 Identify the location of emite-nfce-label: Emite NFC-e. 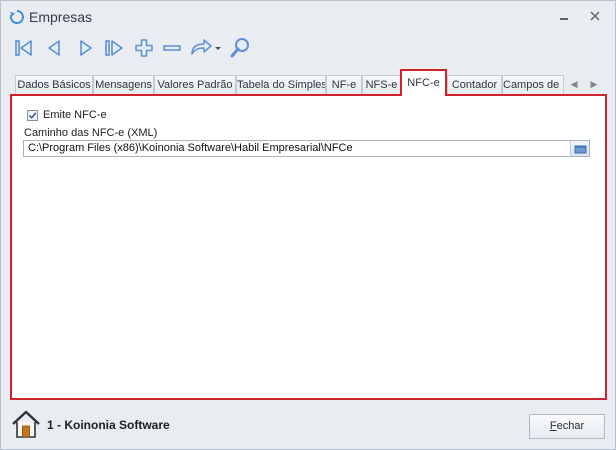
(75, 115).